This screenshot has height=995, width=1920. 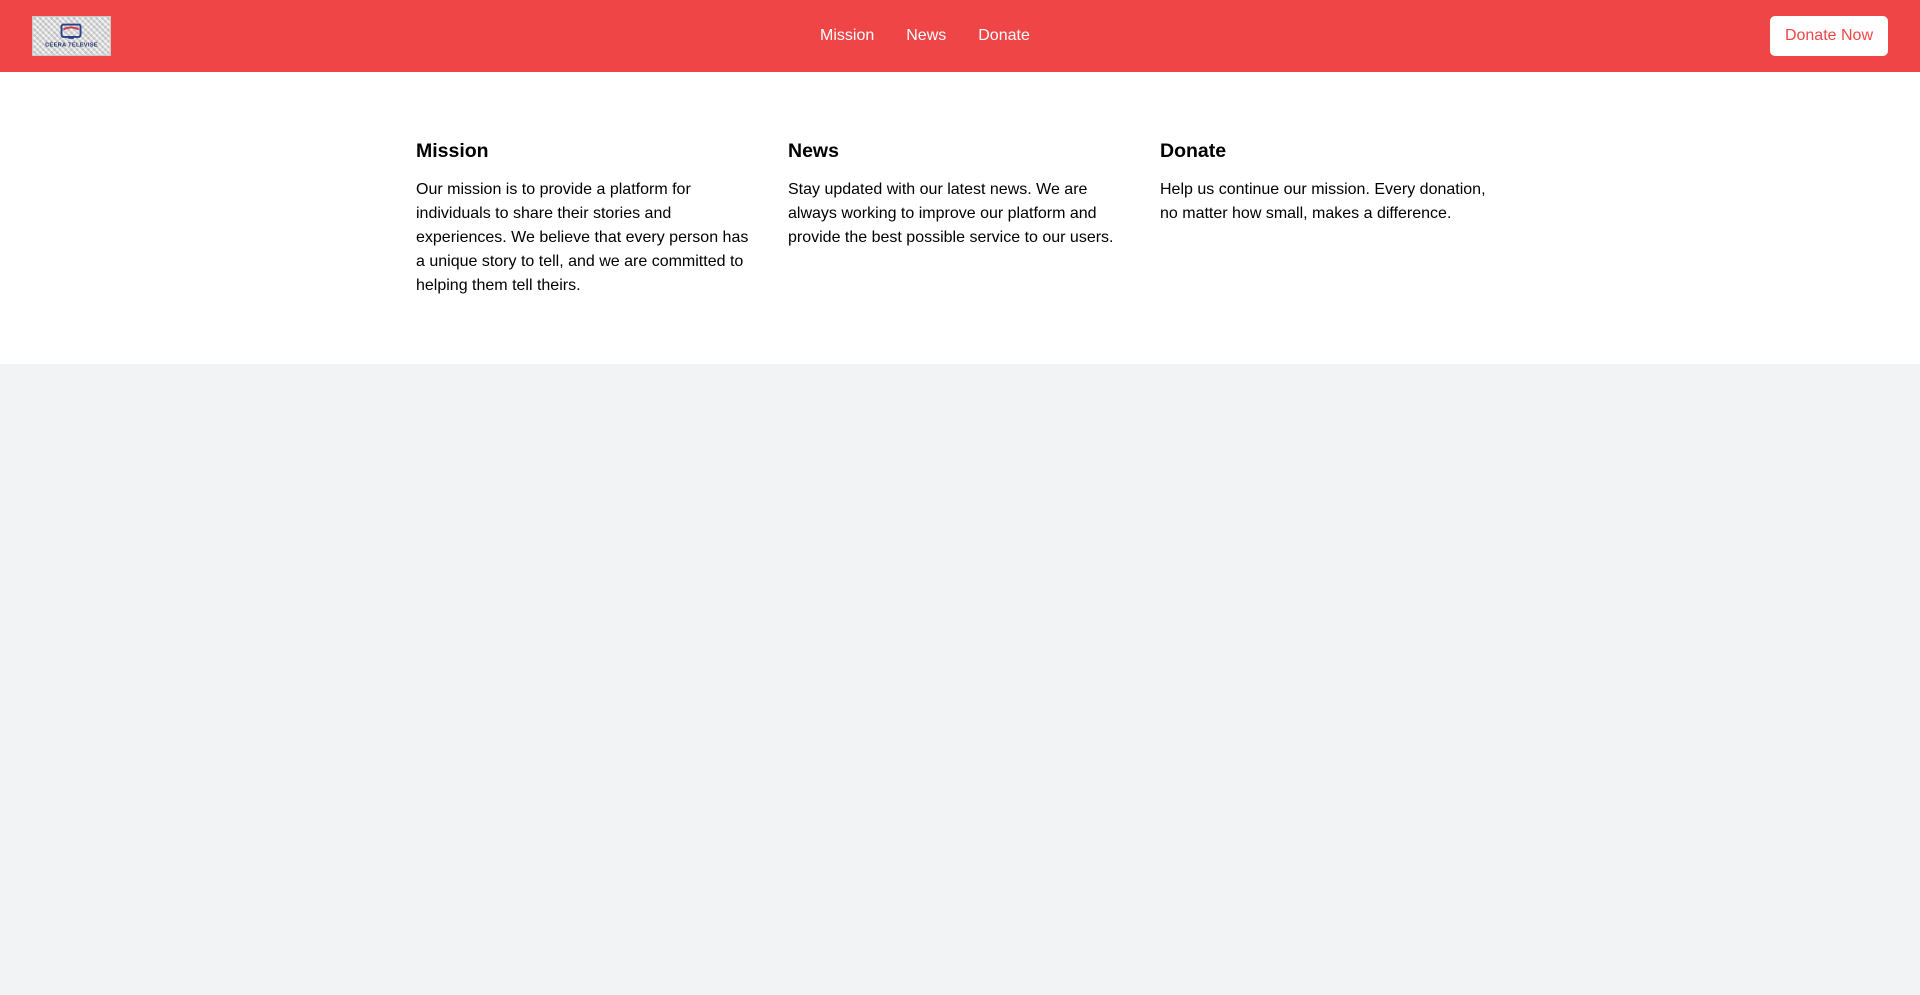 I want to click on nav-link-news: News, so click(x=926, y=36).